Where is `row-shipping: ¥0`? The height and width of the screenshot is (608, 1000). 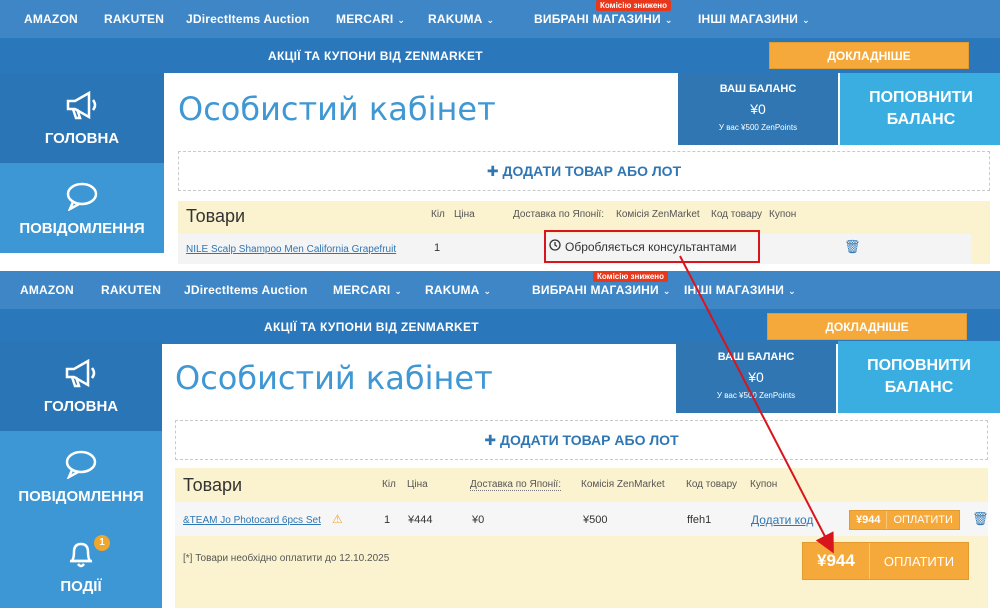 row-shipping: ¥0 is located at coordinates (478, 520).